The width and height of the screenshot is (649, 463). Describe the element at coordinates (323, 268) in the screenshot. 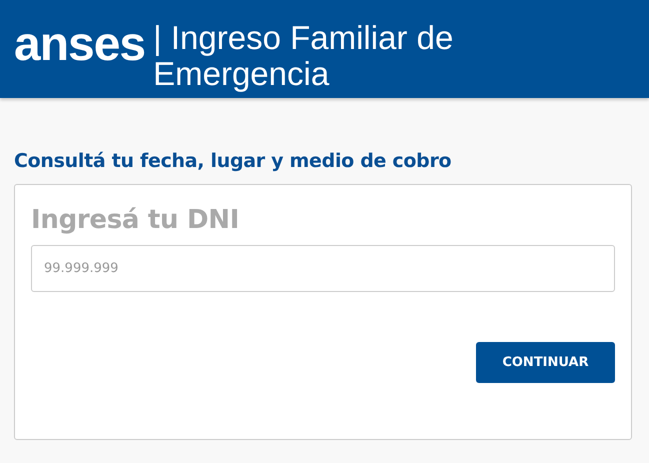

I see `dni-input-field: 99.999.999` at that location.